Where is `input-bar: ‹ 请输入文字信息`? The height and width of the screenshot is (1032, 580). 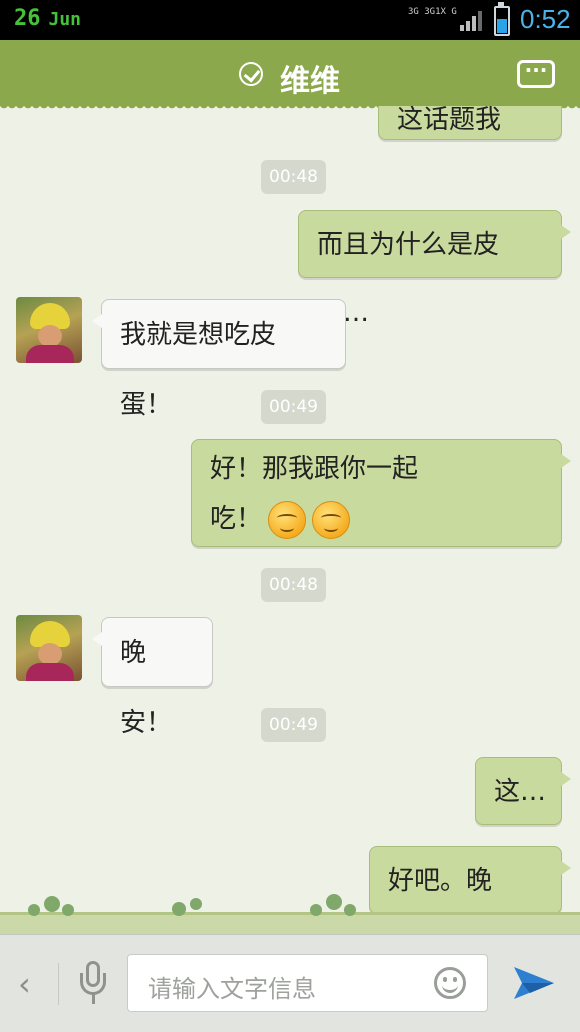 input-bar: ‹ 请输入文字信息 is located at coordinates (290, 983).